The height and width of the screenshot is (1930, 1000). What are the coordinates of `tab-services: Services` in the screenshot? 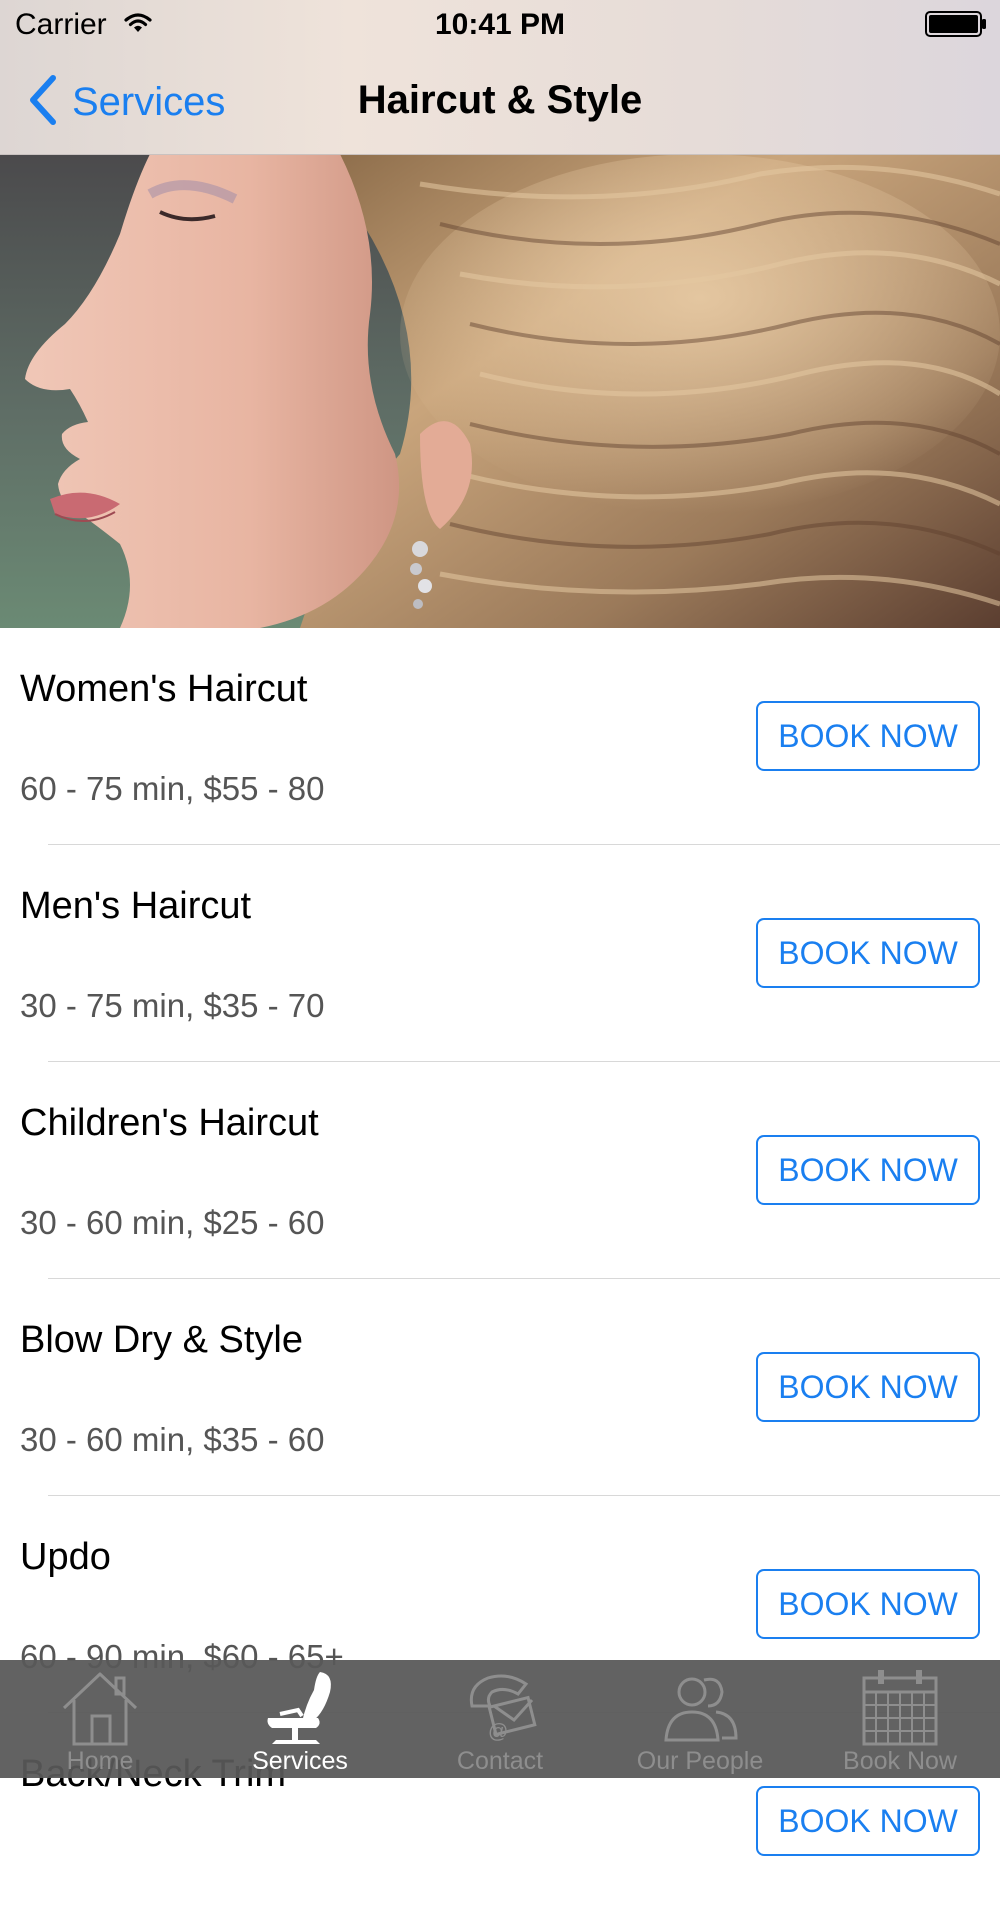 It's located at (300, 1719).